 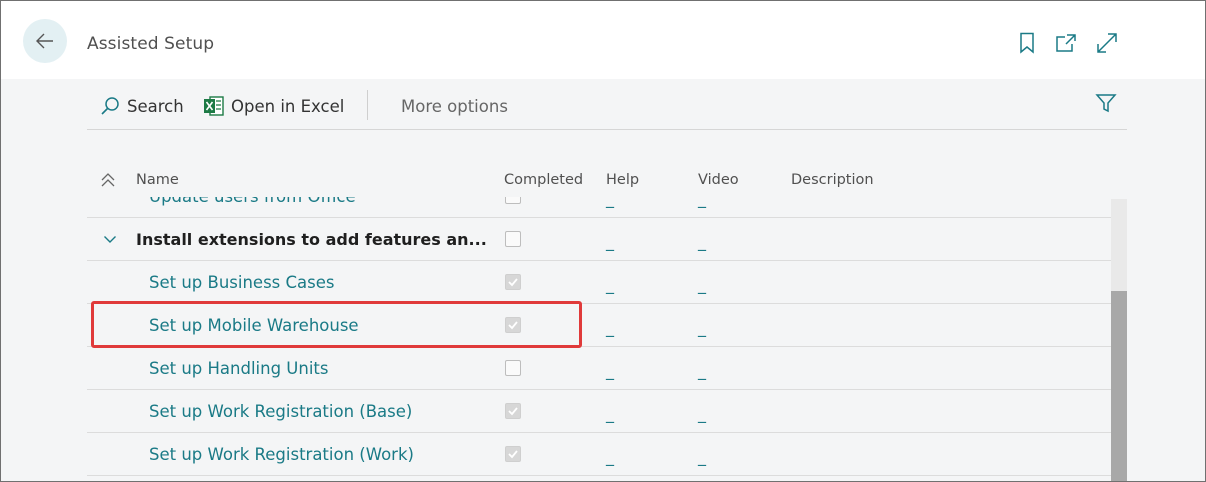 I want to click on filter-button, so click(x=1106, y=105).